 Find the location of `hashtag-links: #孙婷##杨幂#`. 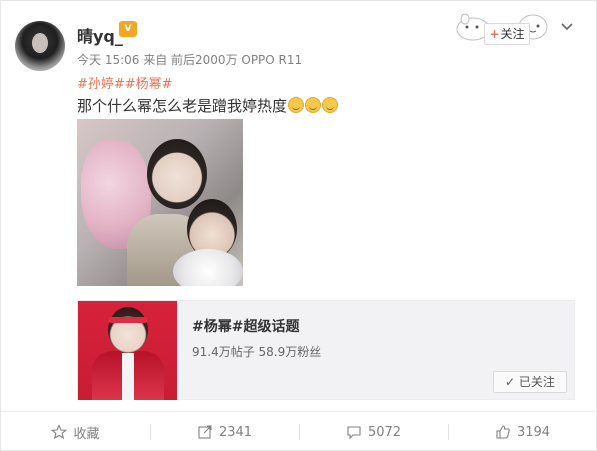

hashtag-links: #孙婷##杨幂# is located at coordinates (125, 82).